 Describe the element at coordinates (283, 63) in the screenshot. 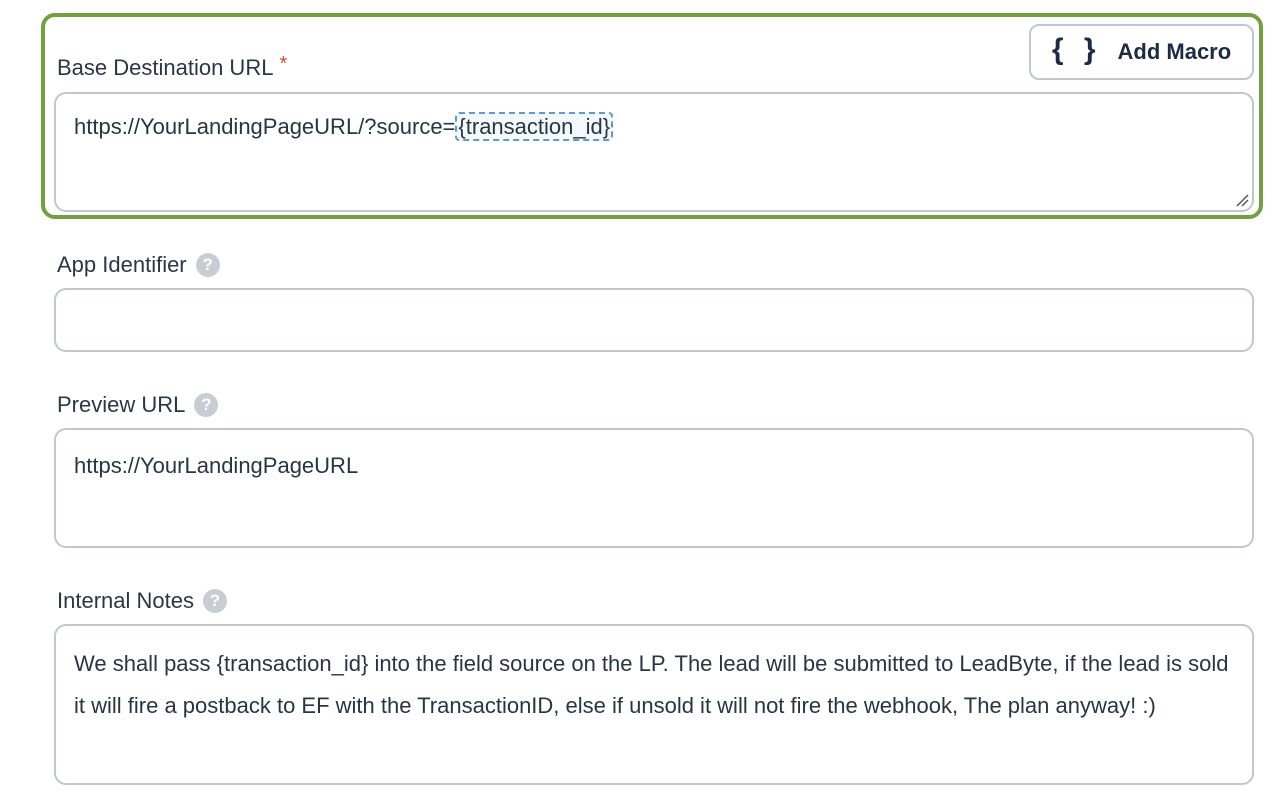

I see `required-marker: *` at that location.